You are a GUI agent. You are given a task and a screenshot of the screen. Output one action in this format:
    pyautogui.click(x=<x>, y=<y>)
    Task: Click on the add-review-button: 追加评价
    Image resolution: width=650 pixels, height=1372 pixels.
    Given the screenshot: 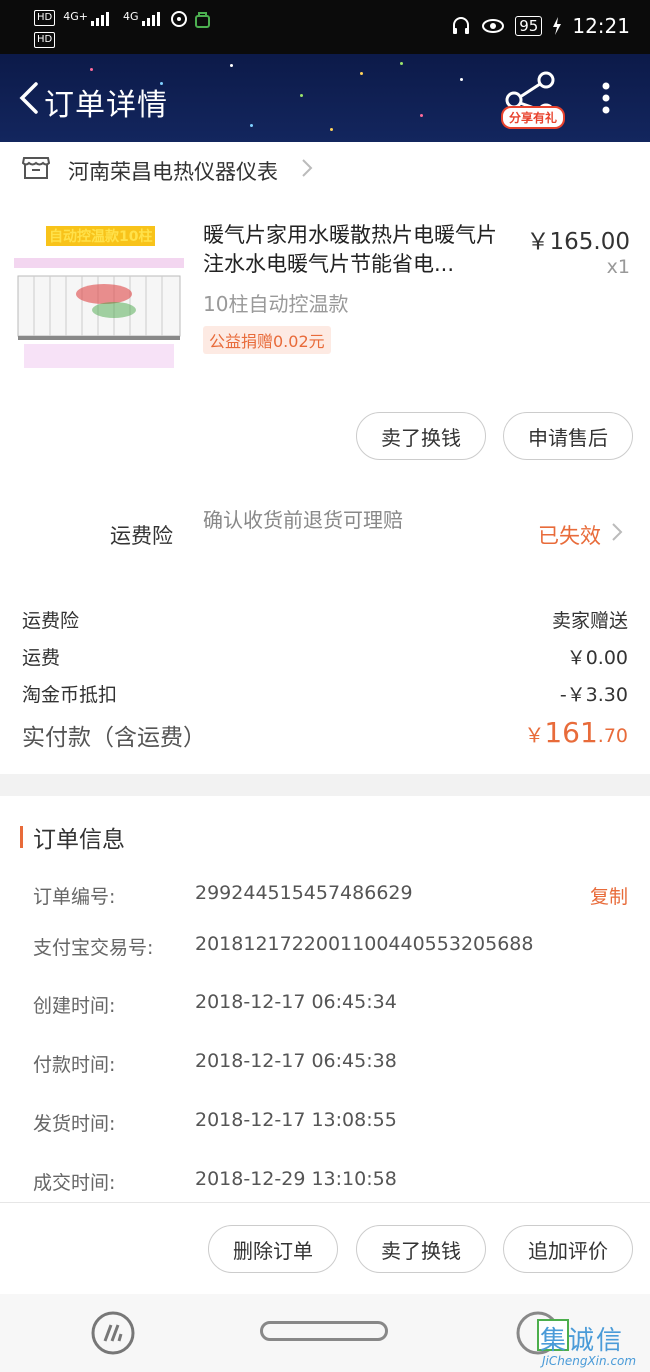 What is the action you would take?
    pyautogui.click(x=568, y=1249)
    